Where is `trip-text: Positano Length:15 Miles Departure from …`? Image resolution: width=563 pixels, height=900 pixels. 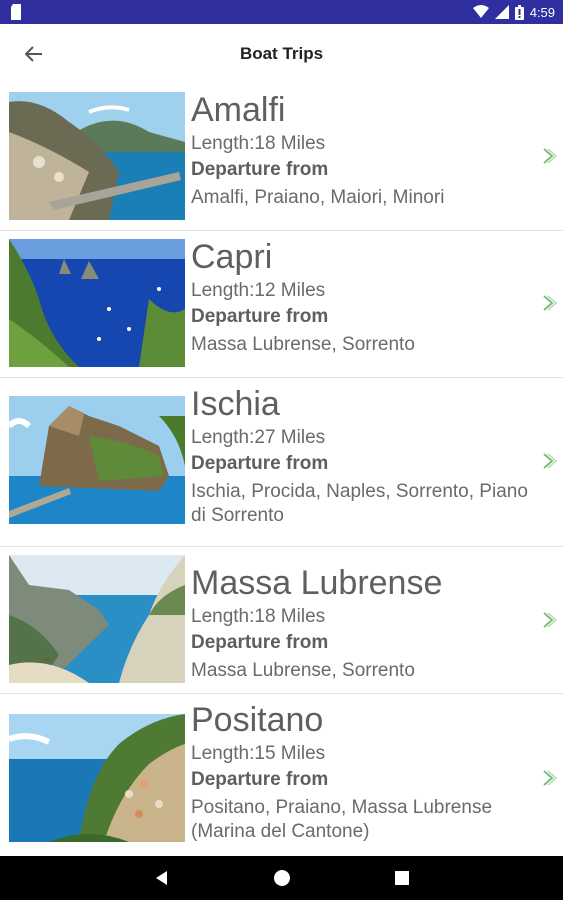 trip-text: Positano Length:15 Miles Departure from … is located at coordinates (361, 772).